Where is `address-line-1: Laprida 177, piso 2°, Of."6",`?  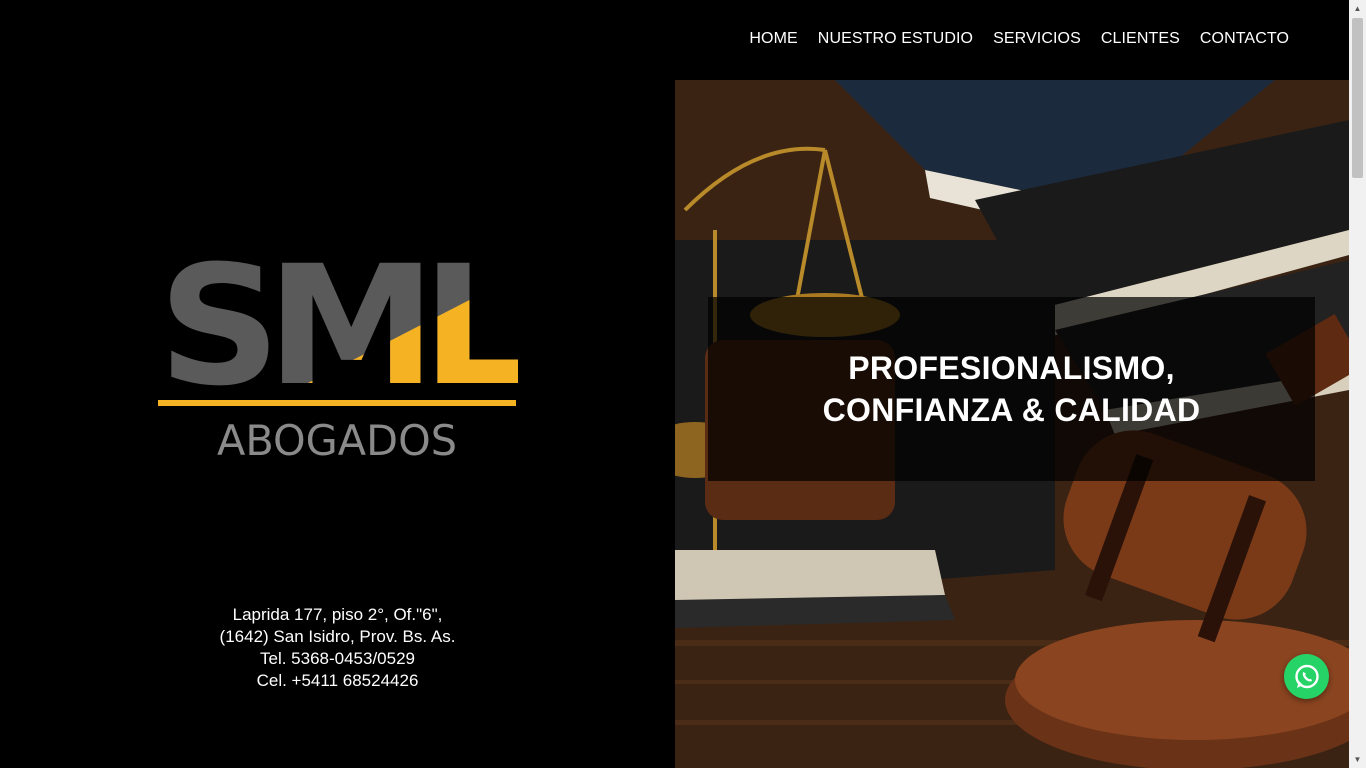
address-line-1: Laprida 177, piso 2°, Of."6", is located at coordinates (337, 614).